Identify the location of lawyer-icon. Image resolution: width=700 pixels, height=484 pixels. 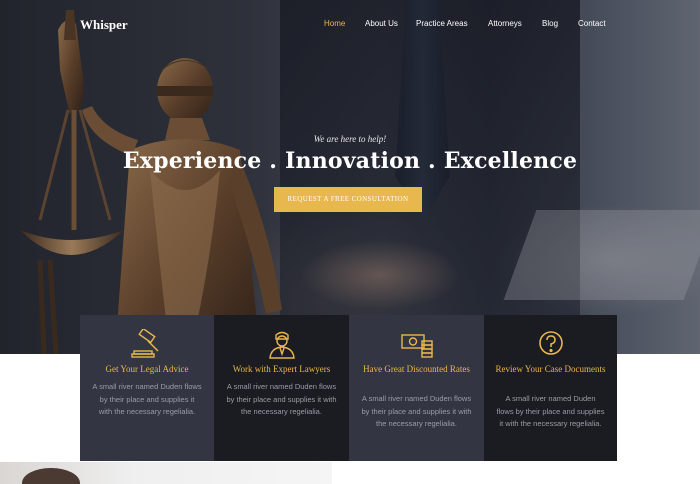
(281, 345).